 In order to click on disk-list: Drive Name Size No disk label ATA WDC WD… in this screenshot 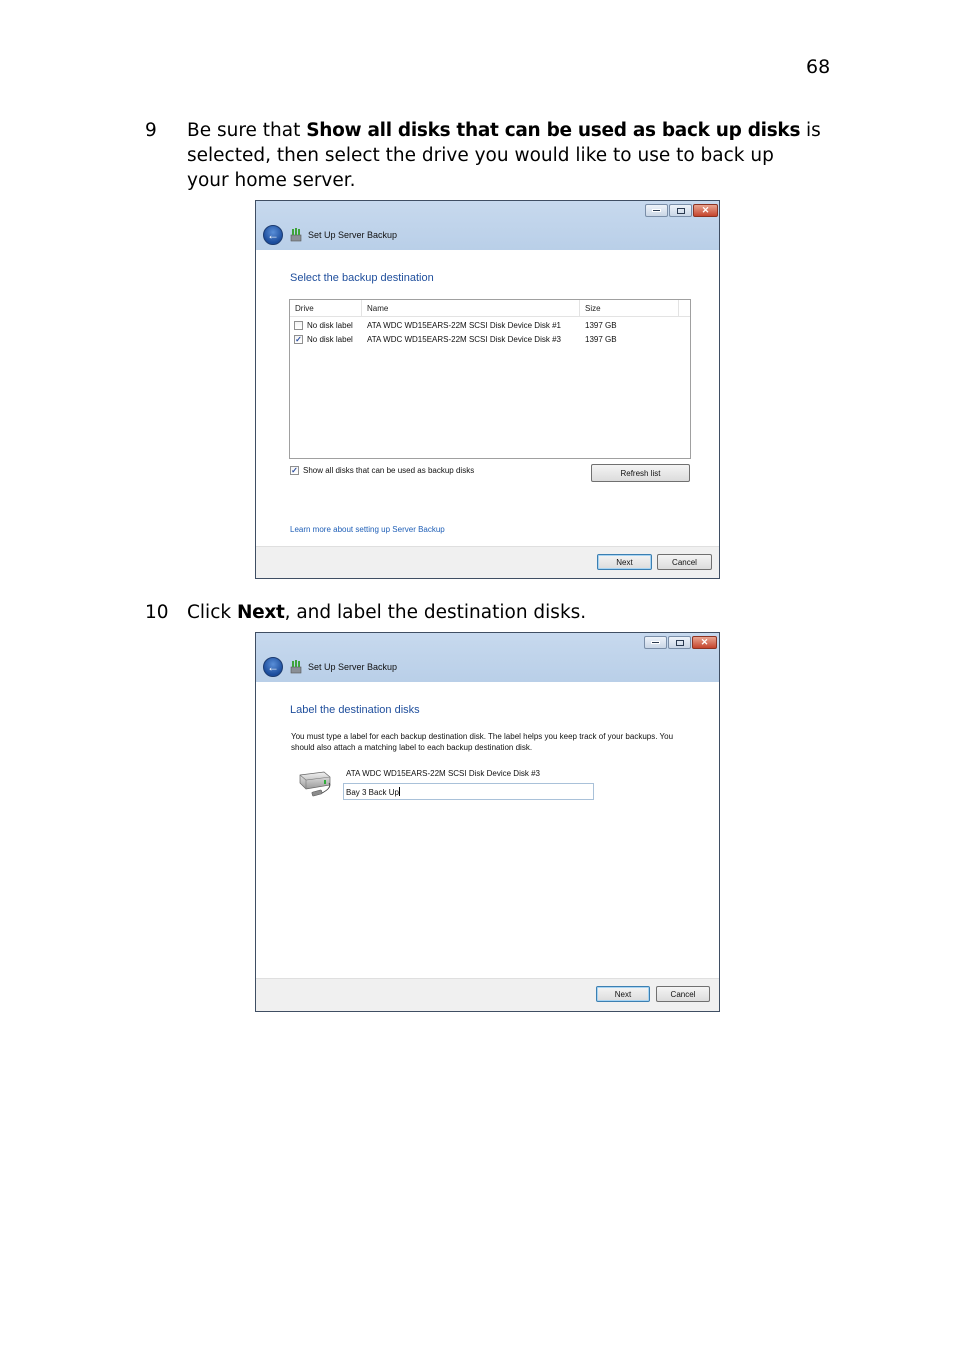, I will do `click(490, 379)`.